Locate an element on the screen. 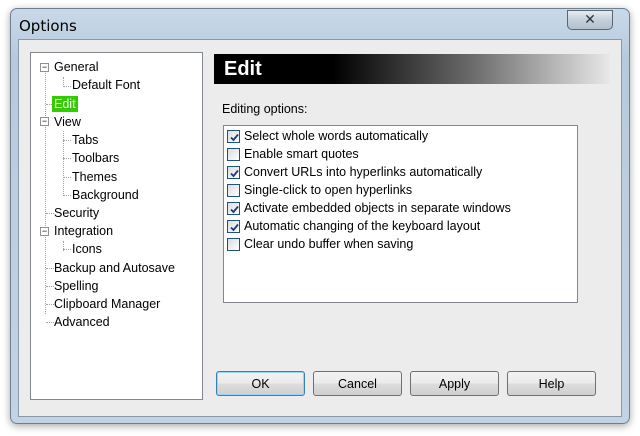 This screenshot has height=436, width=640. tree-item-themes: Themes is located at coordinates (94, 177).